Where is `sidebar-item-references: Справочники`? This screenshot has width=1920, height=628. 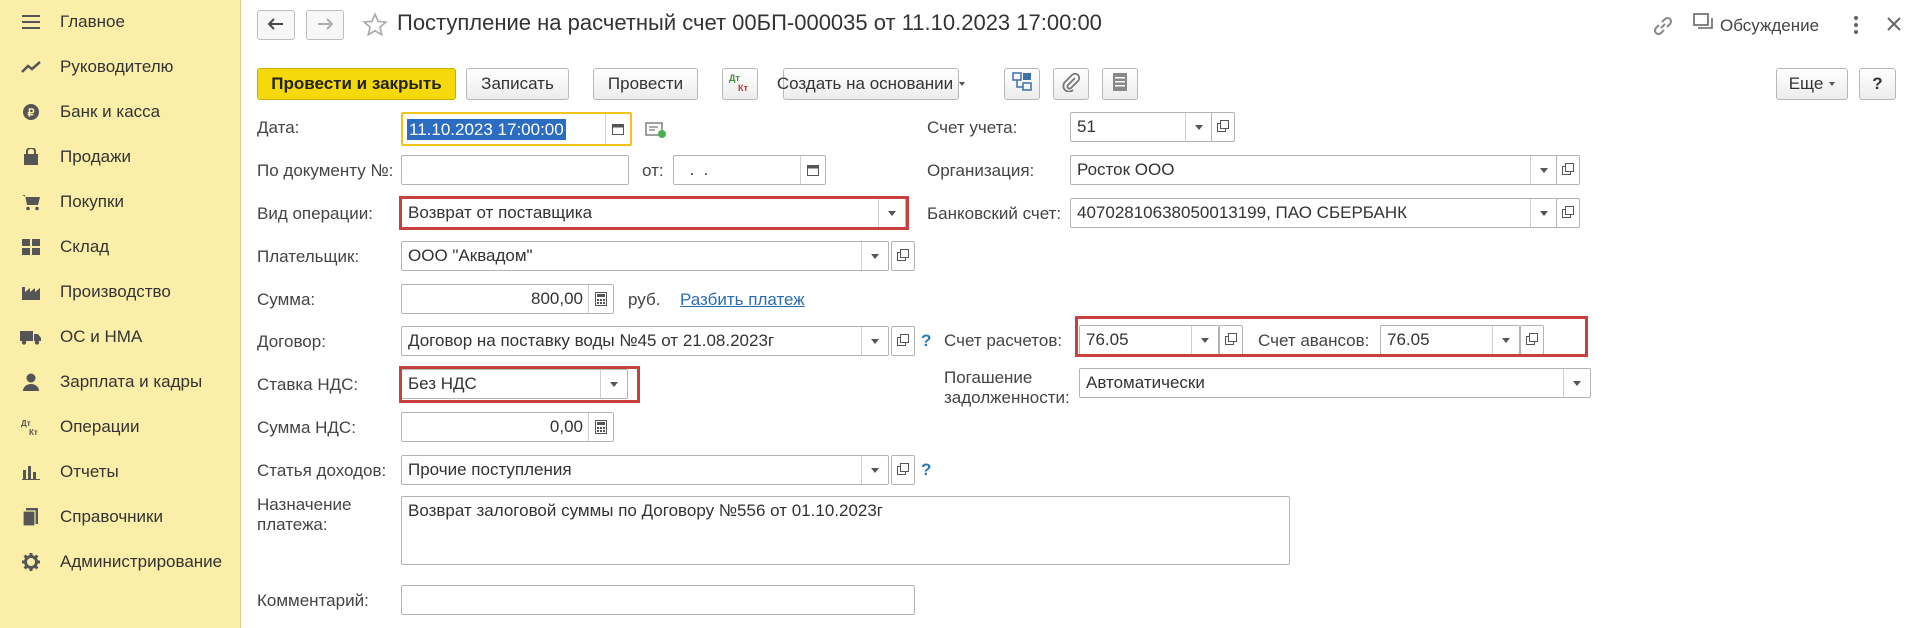 sidebar-item-references: Справочники is located at coordinates (120, 517).